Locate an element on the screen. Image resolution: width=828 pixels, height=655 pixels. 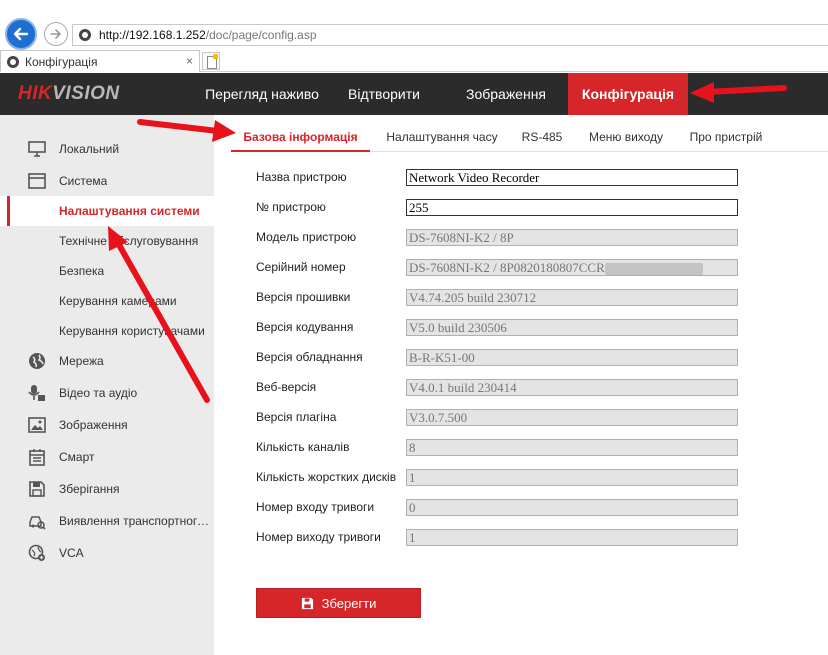
form-row-web: Веб-версія V4.0.1 build 230414 is located at coordinates (536, 388).